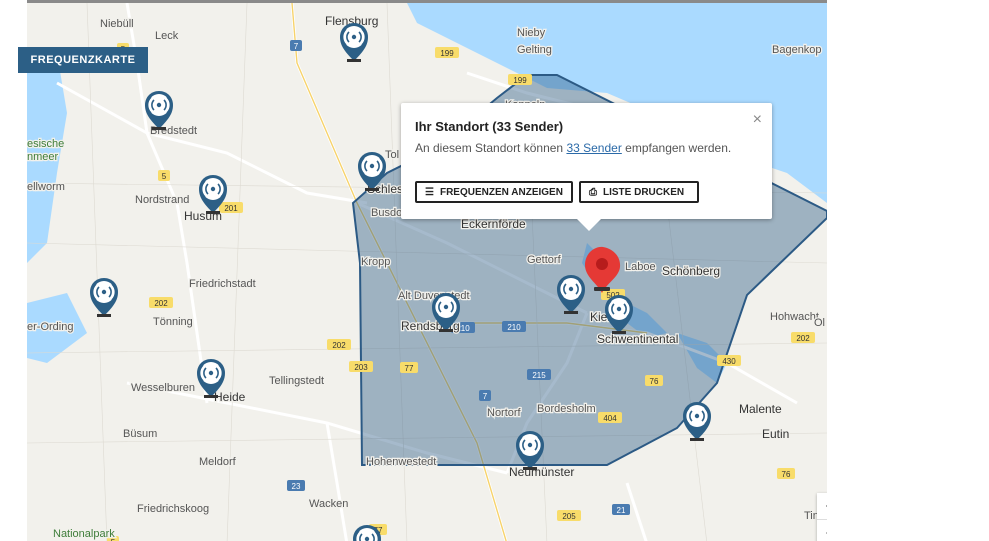 The image size is (989, 541). What do you see at coordinates (501, 192) in the screenshot?
I see `show-frequencies-label: FREQUENZEN ANZEIGEN` at bounding box center [501, 192].